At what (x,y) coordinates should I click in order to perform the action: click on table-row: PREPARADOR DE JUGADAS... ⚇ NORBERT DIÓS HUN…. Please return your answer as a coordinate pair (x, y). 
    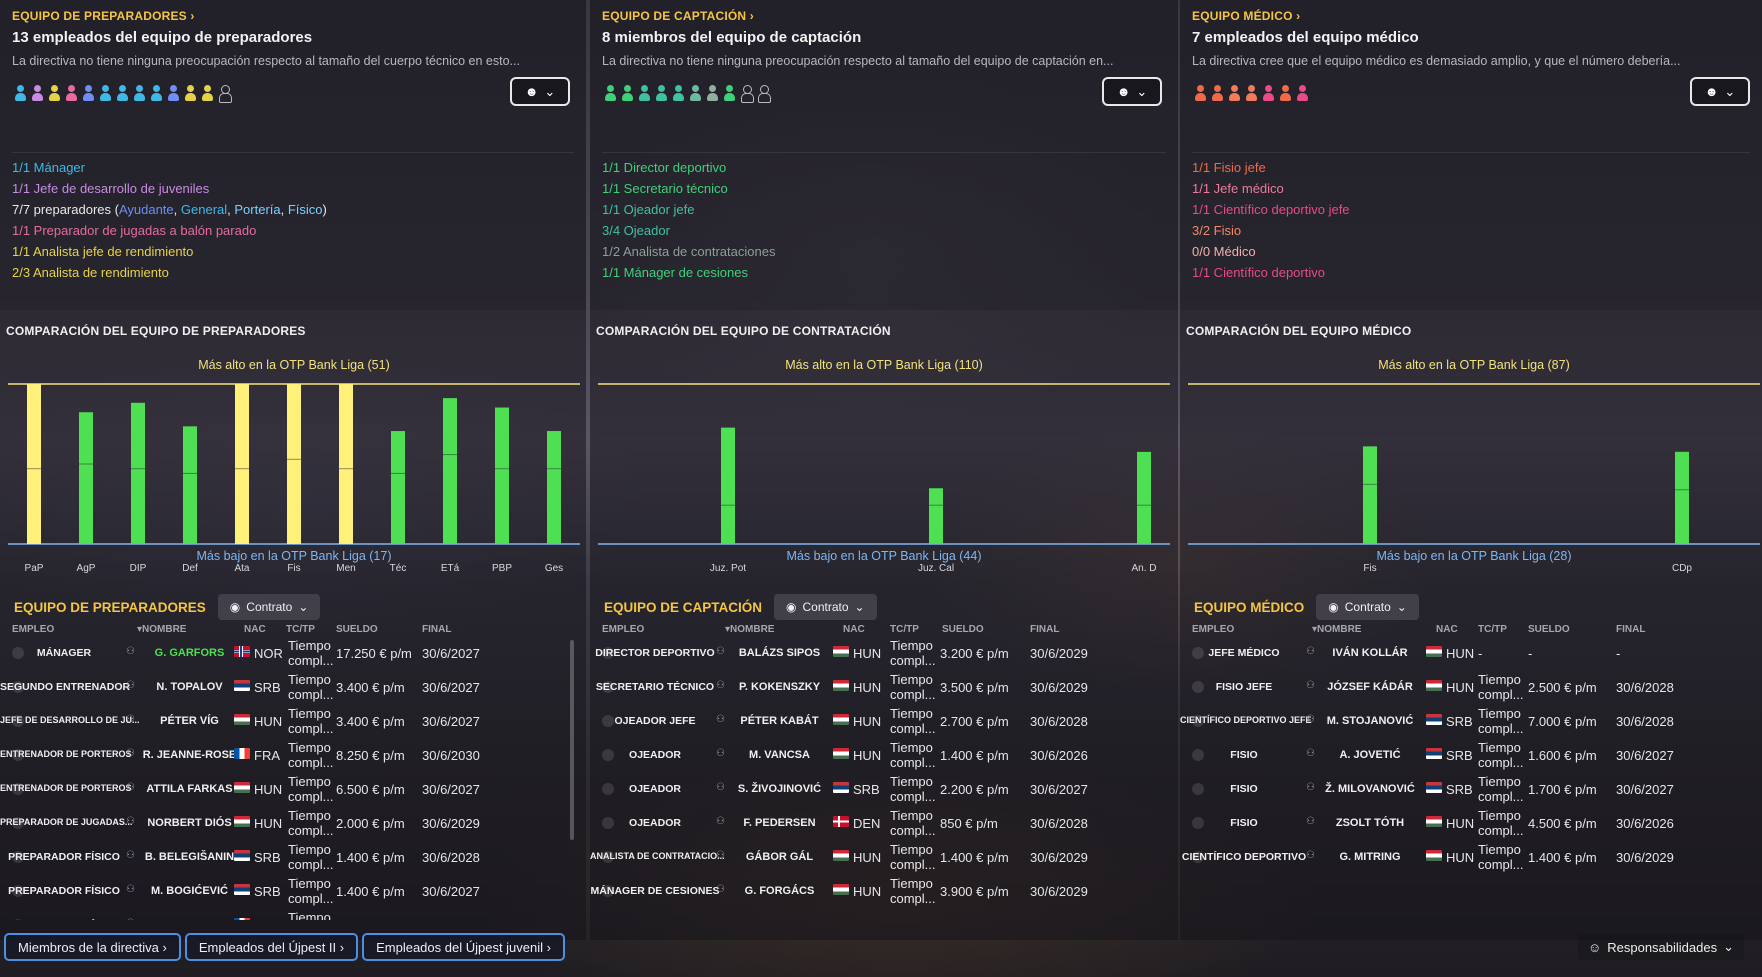
    Looking at the image, I should click on (293, 823).